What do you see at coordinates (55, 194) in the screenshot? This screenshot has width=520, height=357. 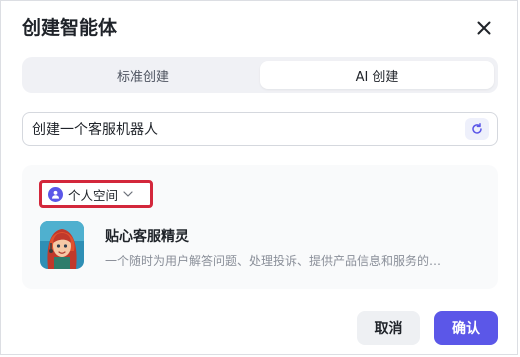 I see `user-icon` at bounding box center [55, 194].